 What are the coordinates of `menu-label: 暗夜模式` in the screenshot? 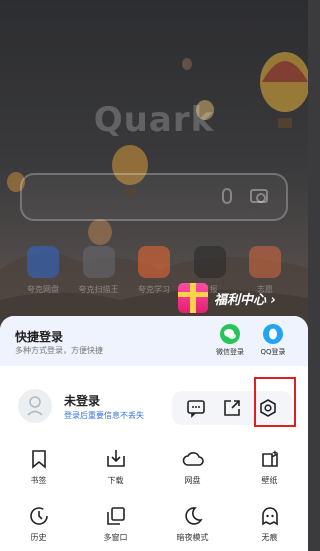 It's located at (192, 537).